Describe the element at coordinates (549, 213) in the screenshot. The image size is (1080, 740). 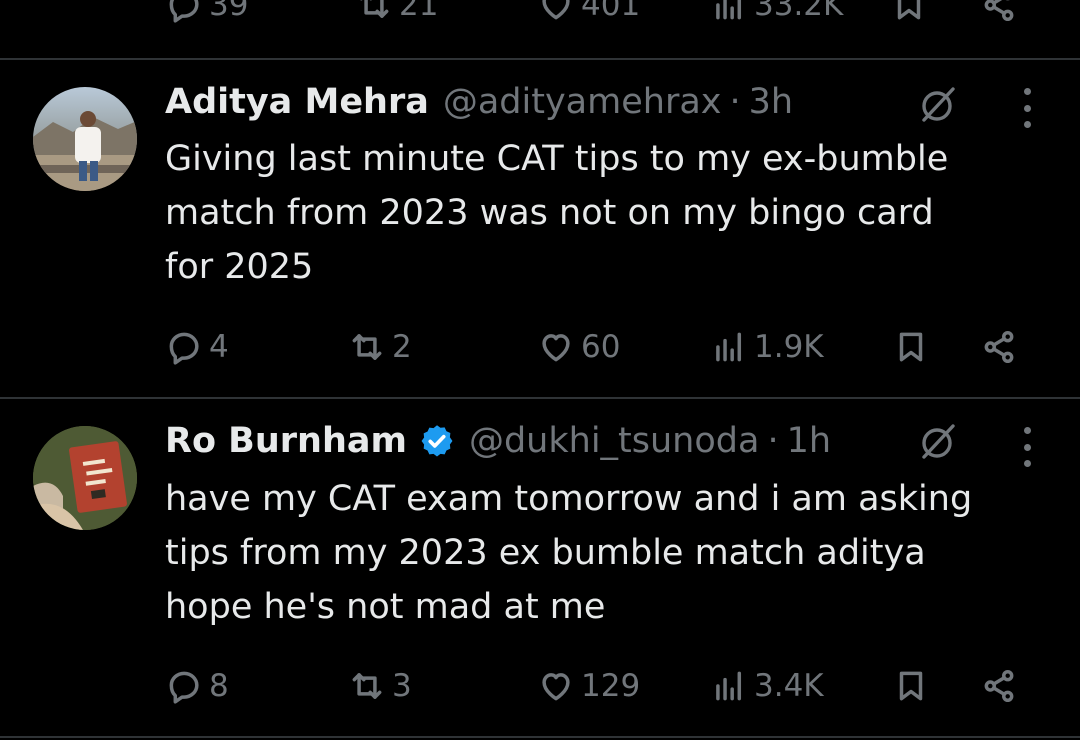
I see `tweet-text-line: match from 2023 was not on my bingo card` at that location.